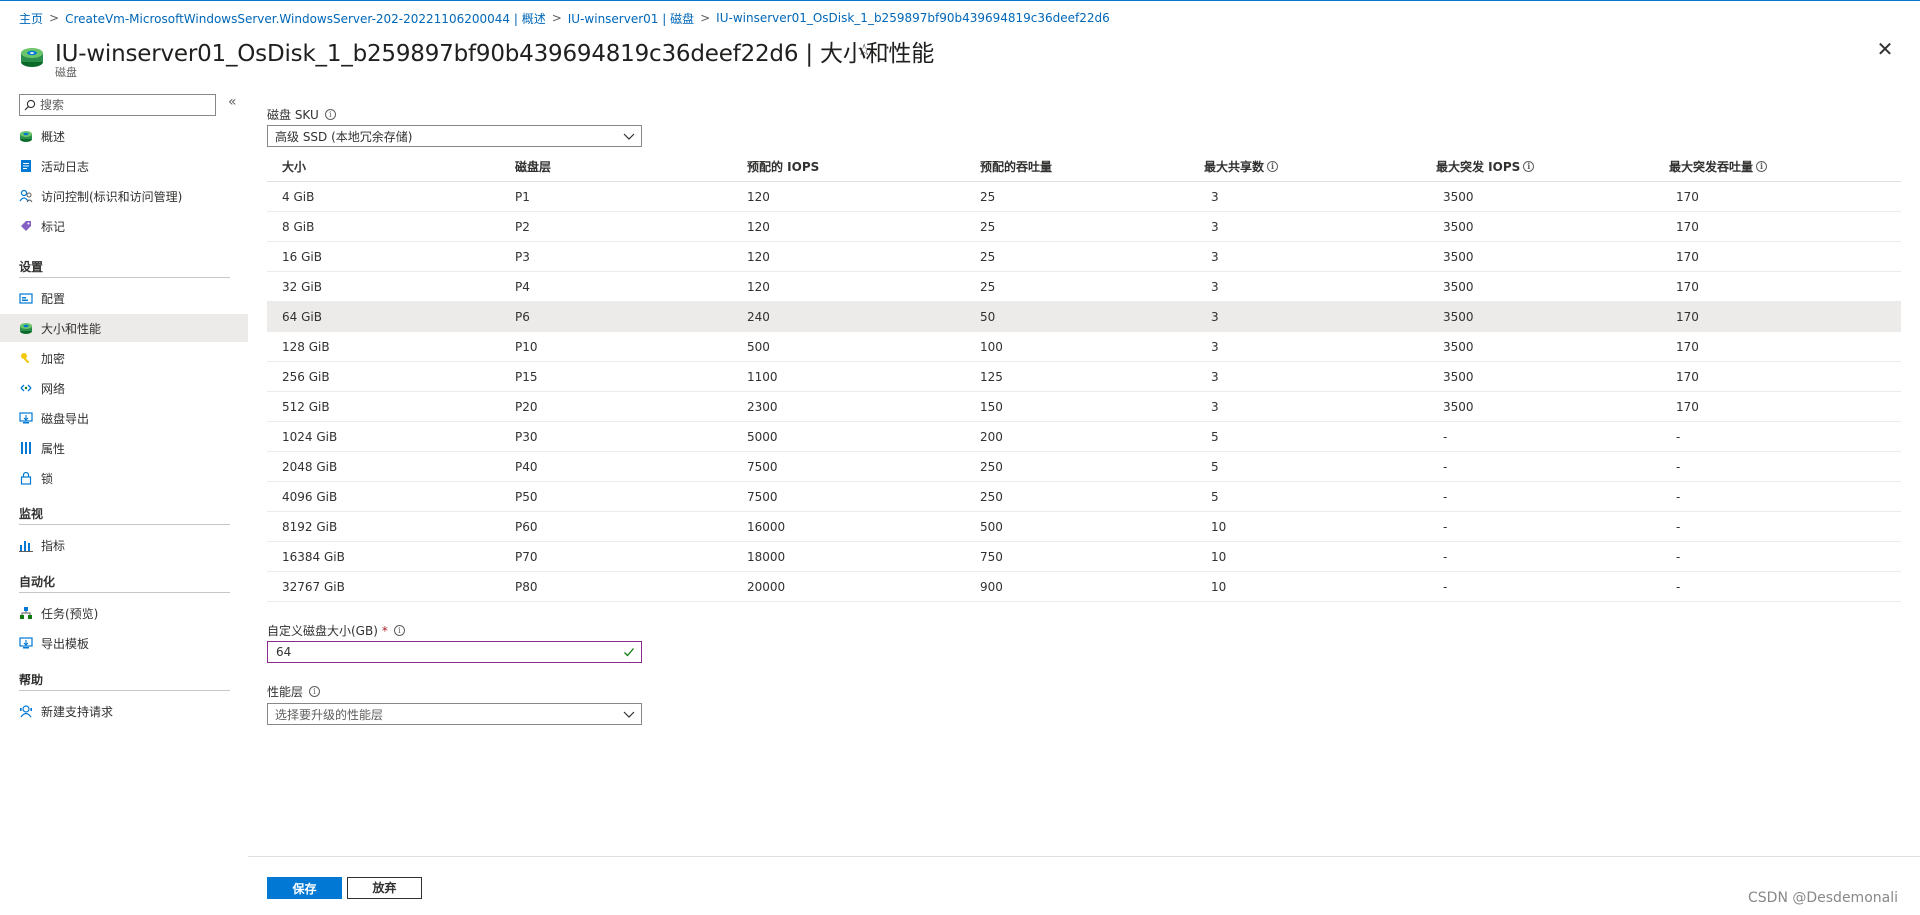  Describe the element at coordinates (53, 358) in the screenshot. I see `sidebar-item-label: 加密` at that location.